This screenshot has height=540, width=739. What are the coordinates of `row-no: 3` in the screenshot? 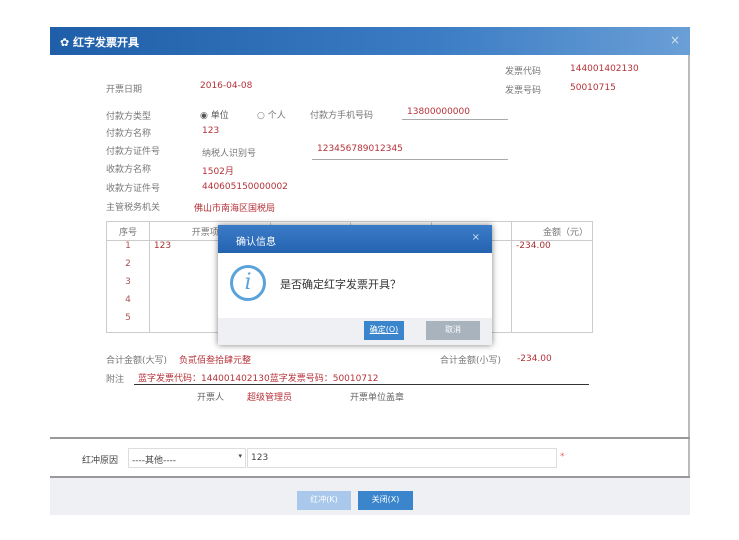 It's located at (128, 285).